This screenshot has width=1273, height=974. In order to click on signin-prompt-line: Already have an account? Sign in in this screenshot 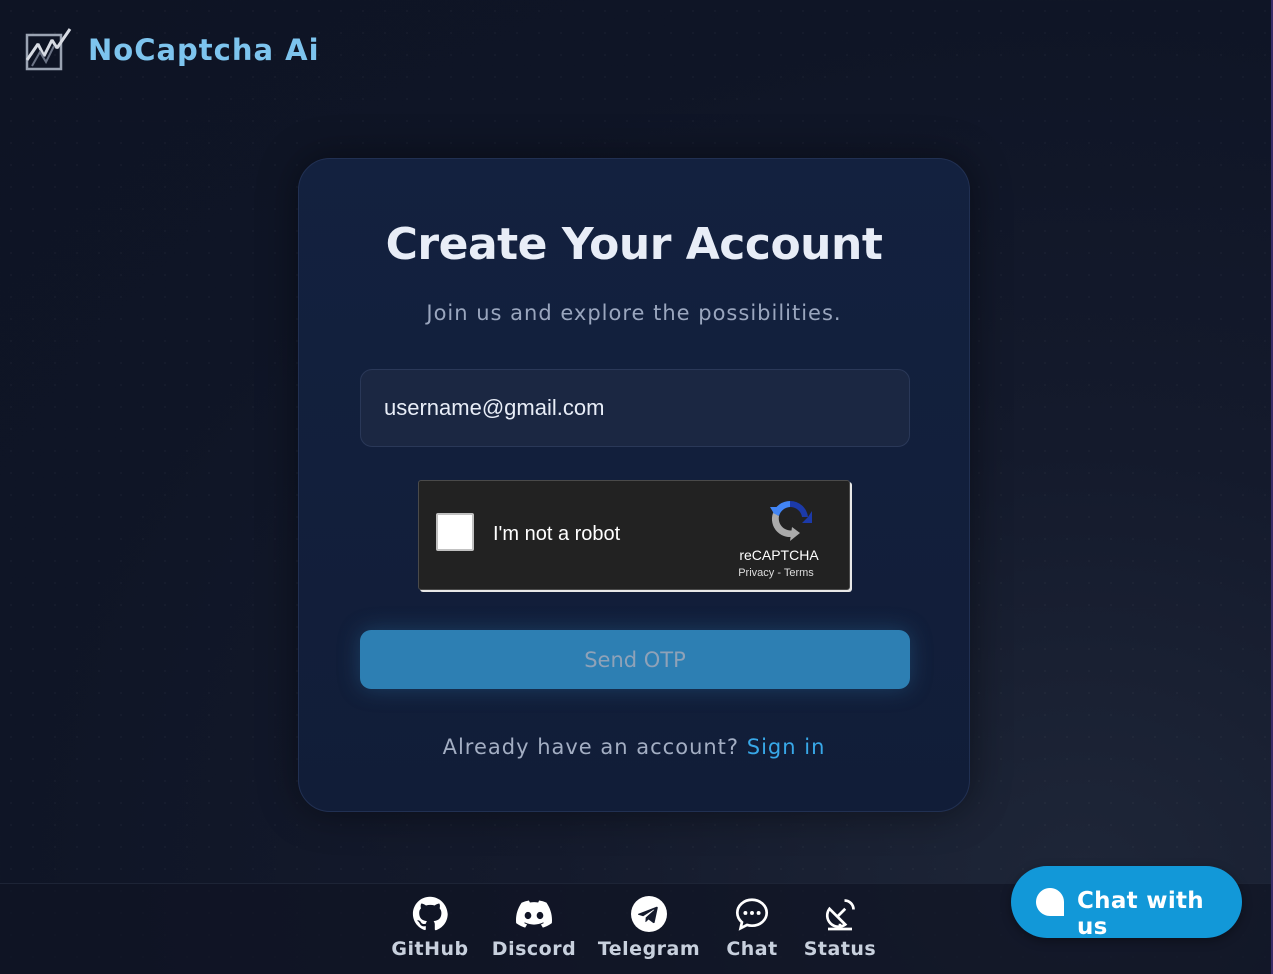, I will do `click(634, 747)`.